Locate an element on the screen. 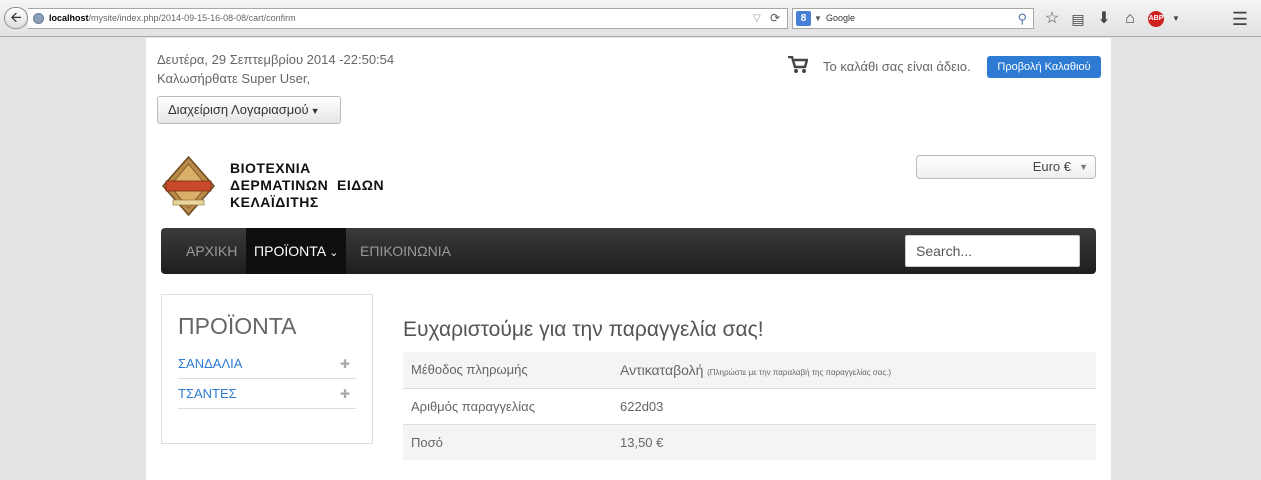 This screenshot has width=1261, height=480. account-management-button: Διαχείριση Λογαριασμού ▼ is located at coordinates (249, 110).